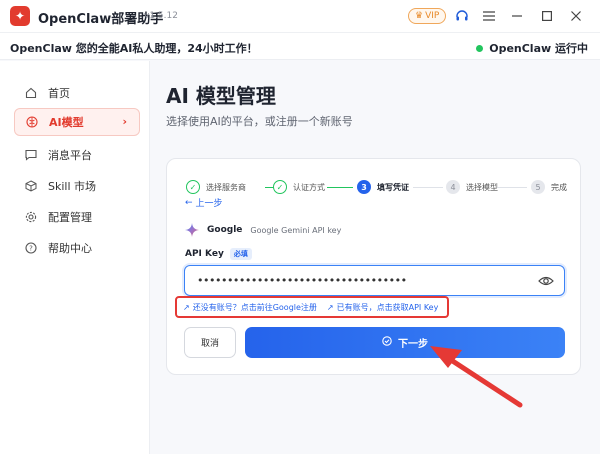 The image size is (600, 454). I want to click on status-dot-icon, so click(480, 48).